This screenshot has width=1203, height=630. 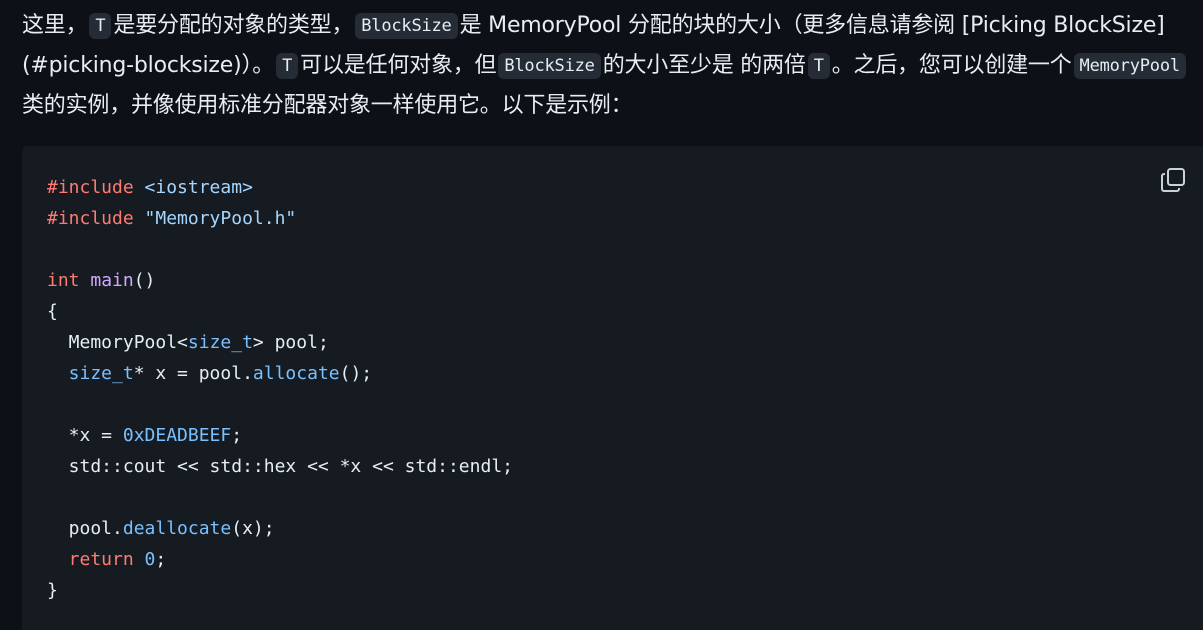 What do you see at coordinates (55, 25) in the screenshot?
I see `prose-text: 这里，` at bounding box center [55, 25].